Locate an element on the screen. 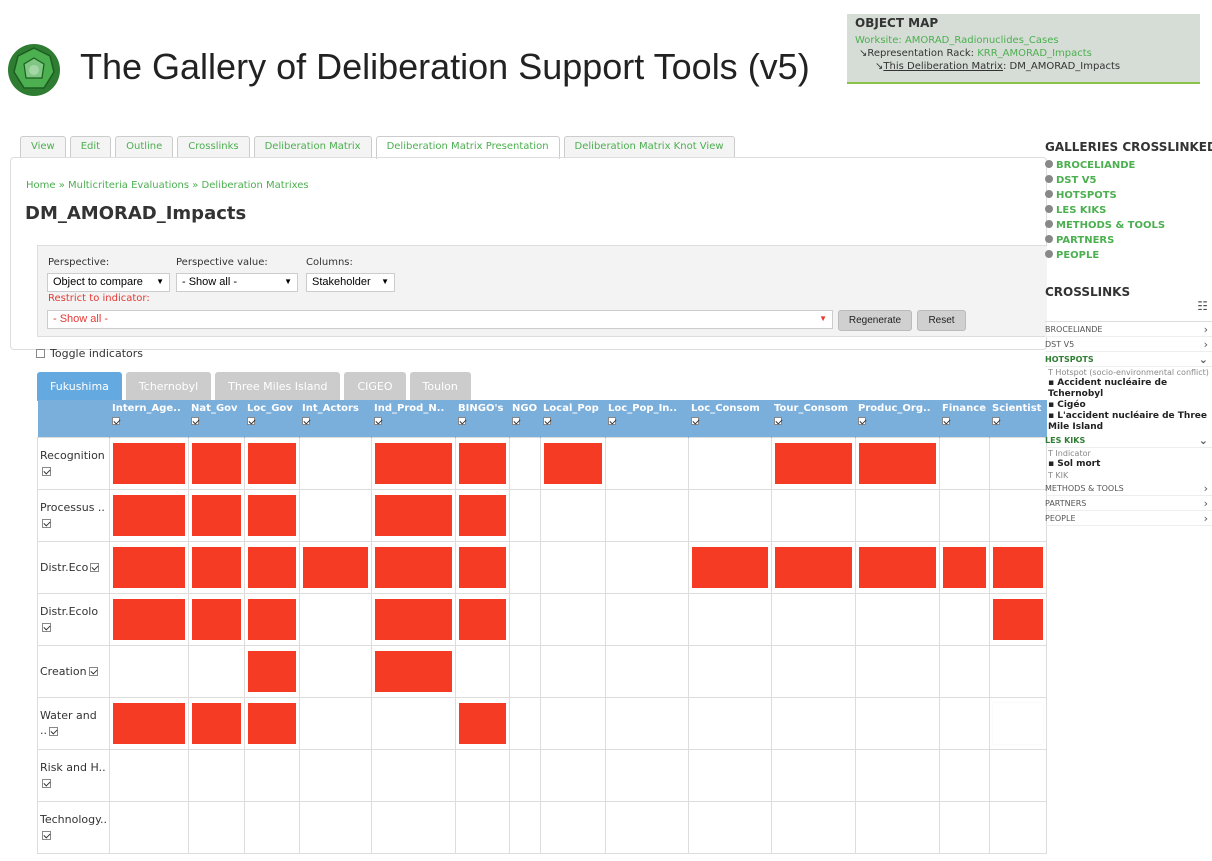 The image size is (1212, 861). matrix-self-link: This Deliberation Matrix is located at coordinates (943, 66).